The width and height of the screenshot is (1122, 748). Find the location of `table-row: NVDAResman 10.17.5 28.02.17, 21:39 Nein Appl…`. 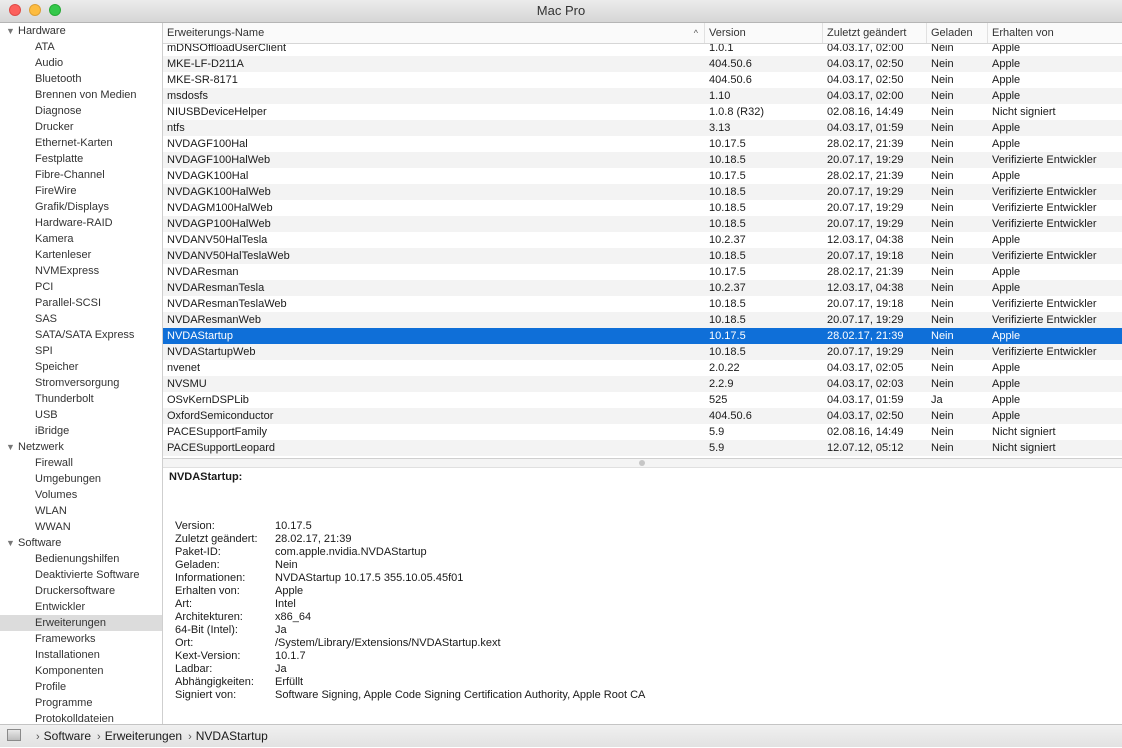

table-row: NVDAResman 10.17.5 28.02.17, 21:39 Nein Appl… is located at coordinates (642, 272).